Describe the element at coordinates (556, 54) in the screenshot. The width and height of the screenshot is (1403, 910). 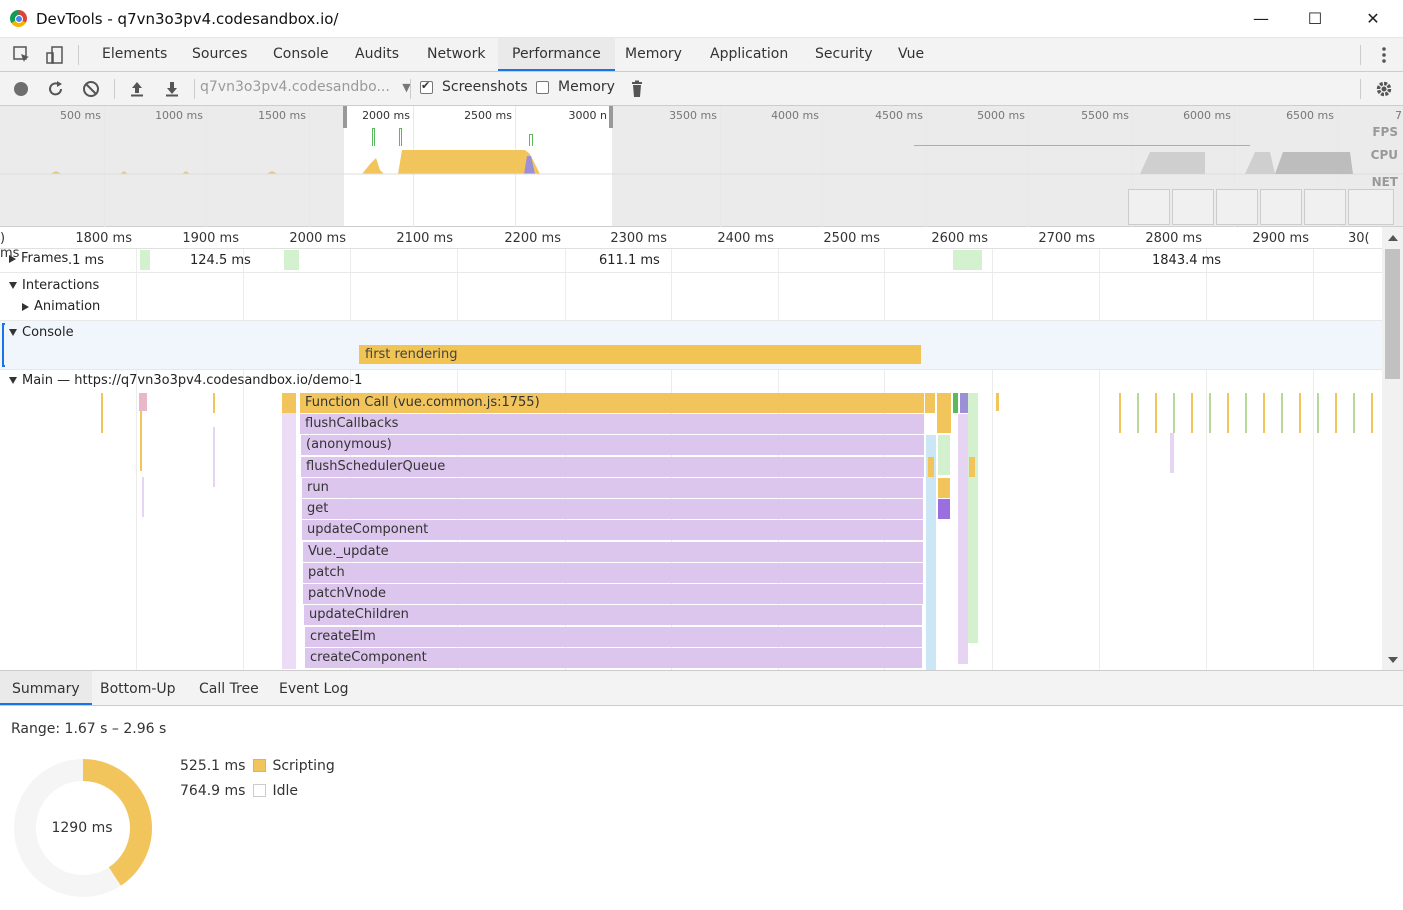
I see `tab-performance: Performance` at that location.